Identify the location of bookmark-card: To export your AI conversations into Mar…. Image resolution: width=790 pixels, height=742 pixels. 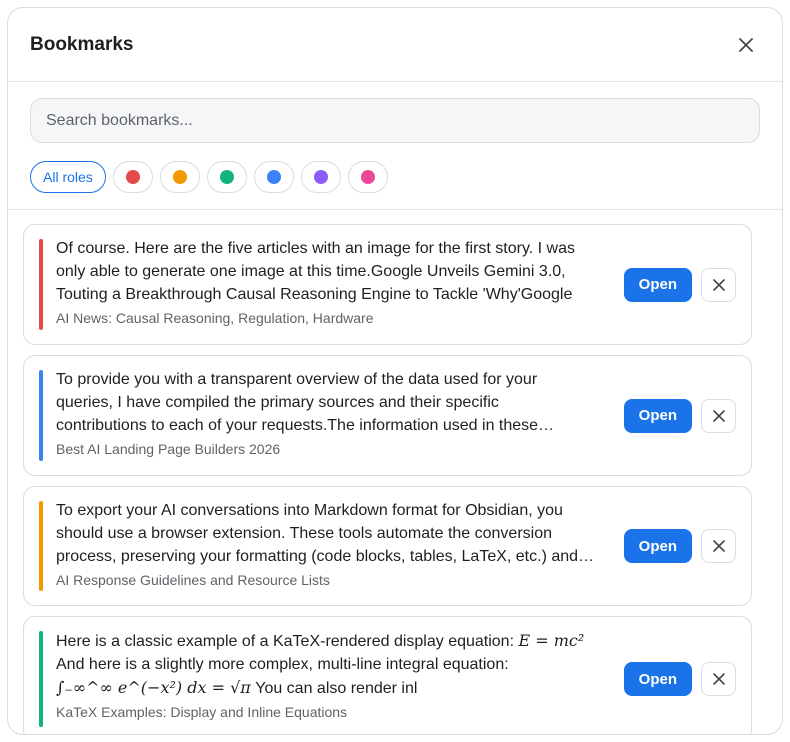
(387, 546).